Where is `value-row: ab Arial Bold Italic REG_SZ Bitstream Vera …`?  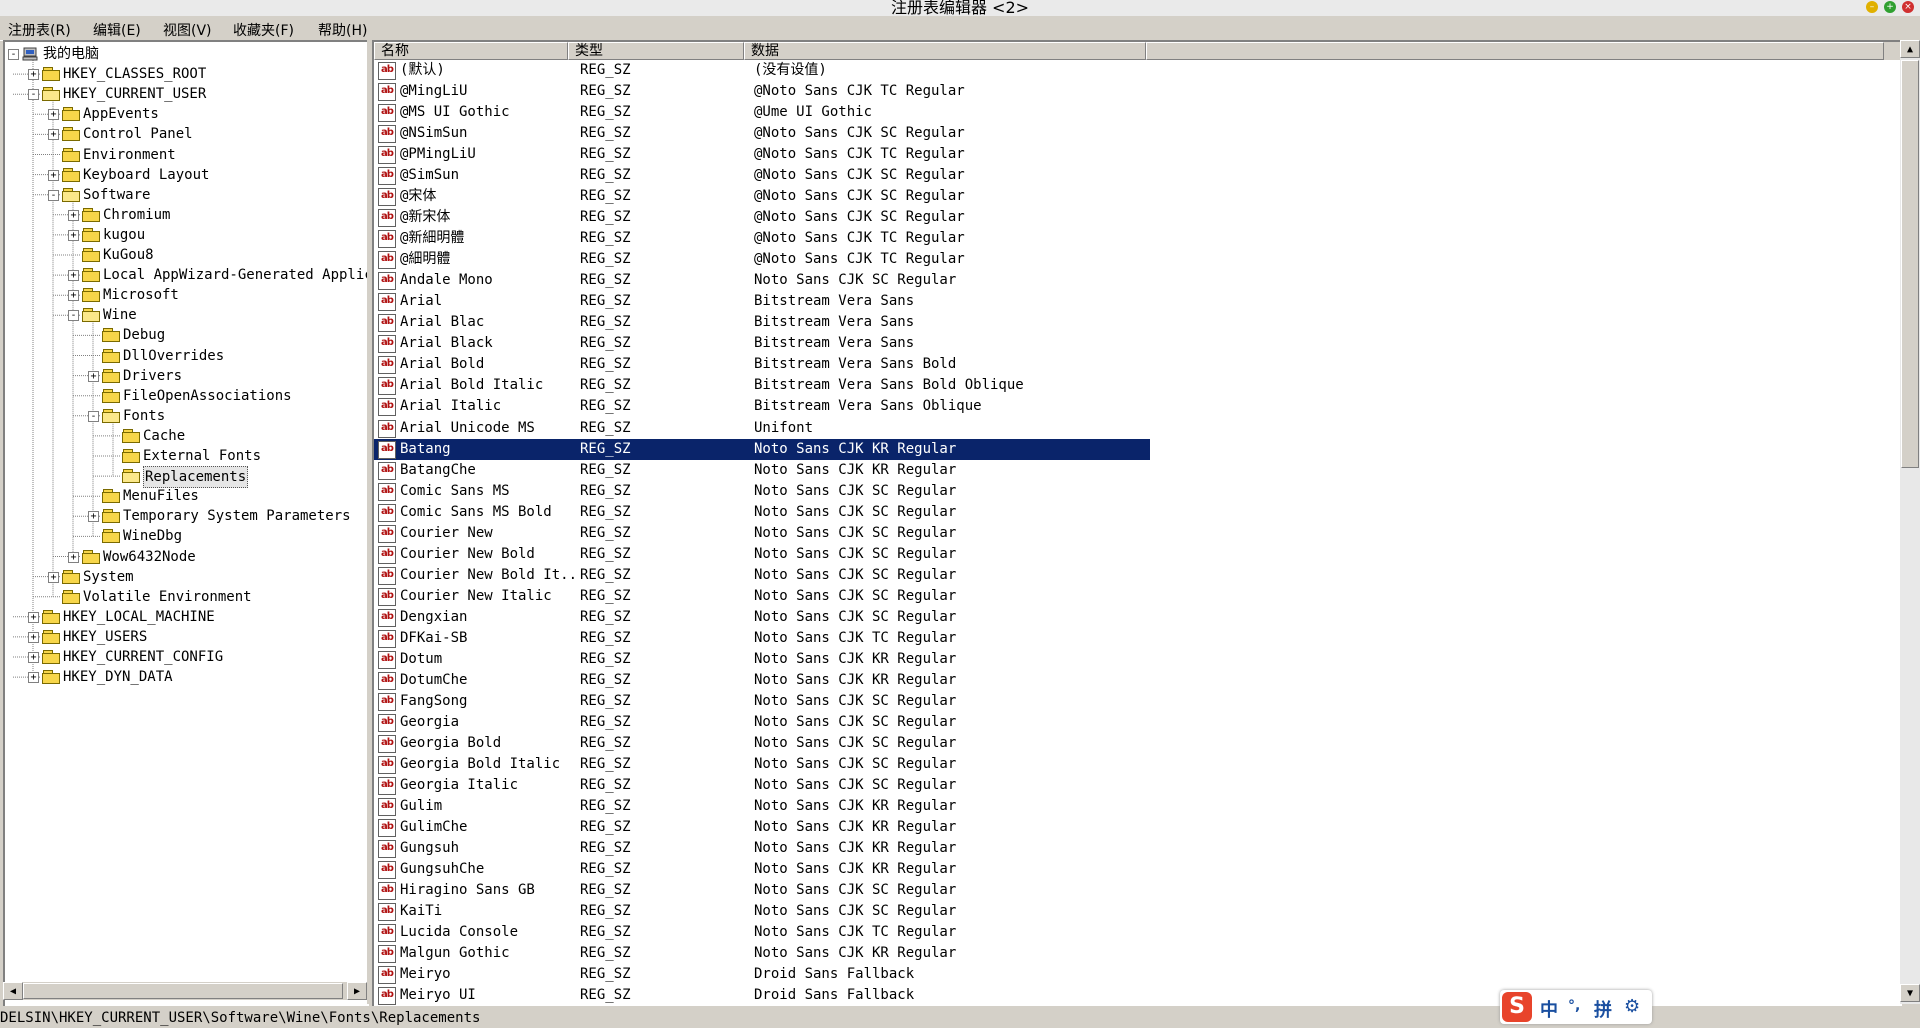 value-row: ab Arial Bold Italic REG_SZ Bitstream Vera … is located at coordinates (762, 385).